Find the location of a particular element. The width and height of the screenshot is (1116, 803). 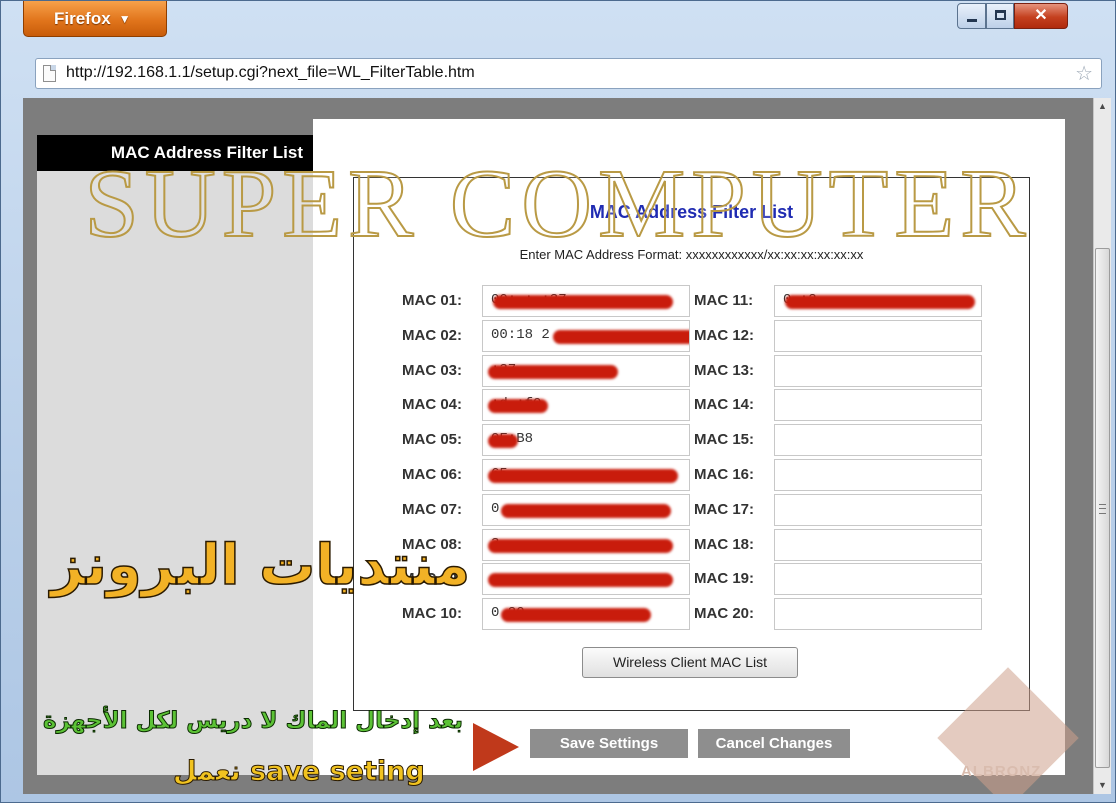

mac-input-field: 3 is located at coordinates (586, 544).